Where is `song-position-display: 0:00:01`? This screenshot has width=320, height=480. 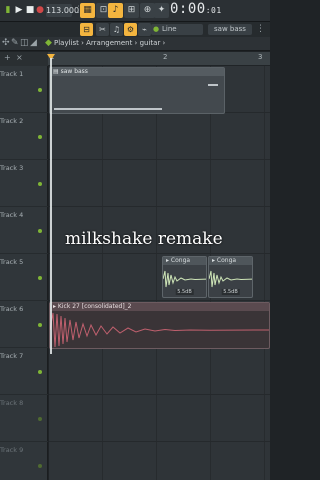
song-position-display: 0:00:01 is located at coordinates (196, 9).